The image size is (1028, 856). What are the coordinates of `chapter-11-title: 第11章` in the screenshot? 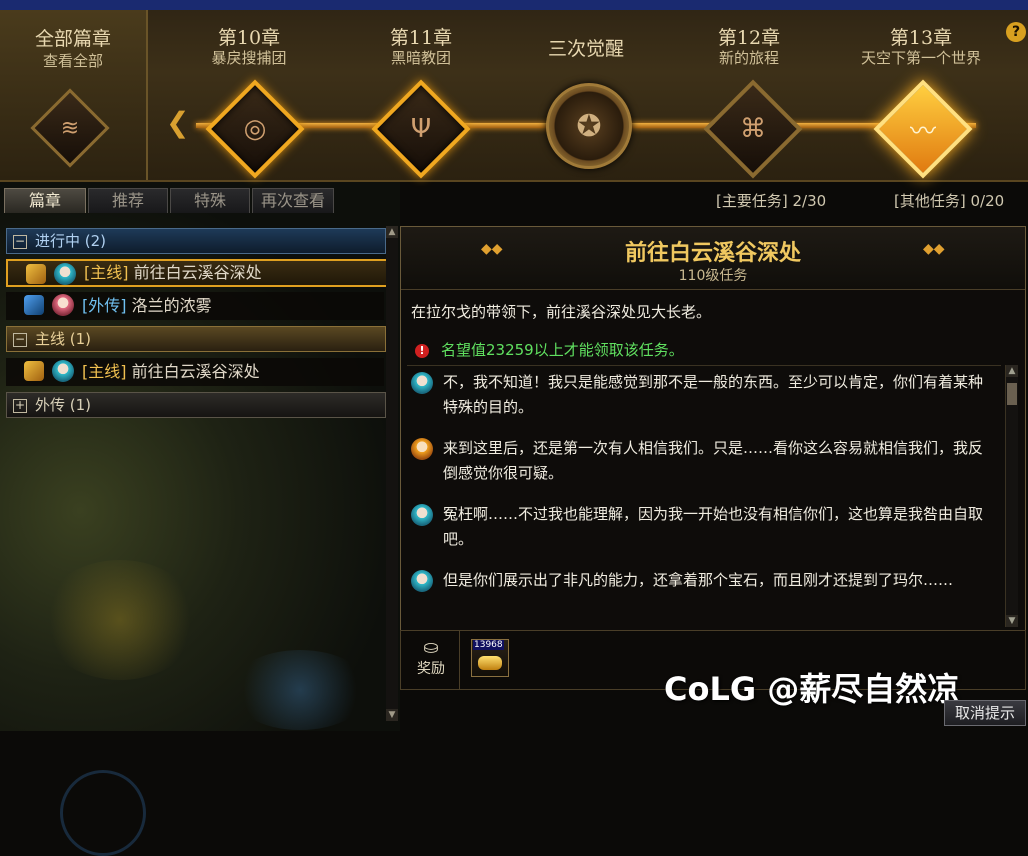 It's located at (421, 38).